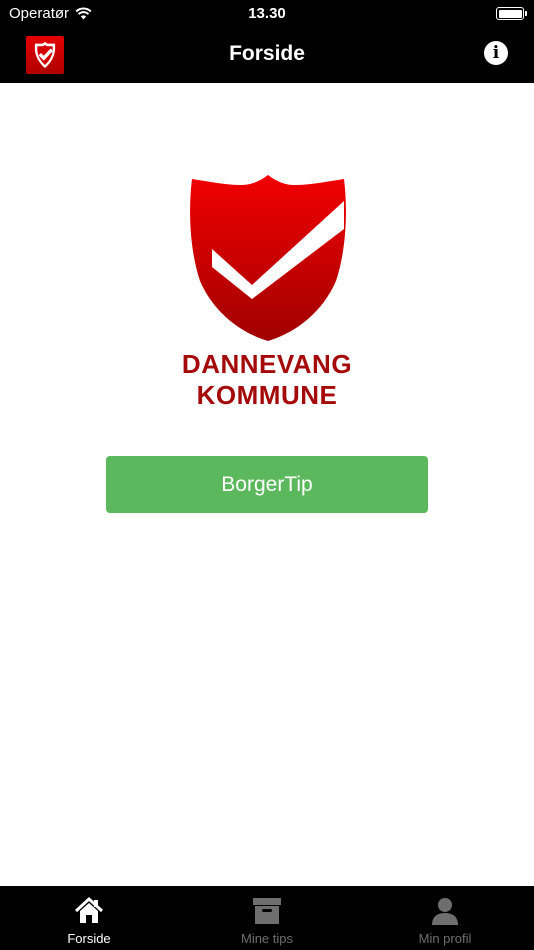 The width and height of the screenshot is (534, 950). I want to click on status-bar: Operatør 13.30, so click(267, 13).